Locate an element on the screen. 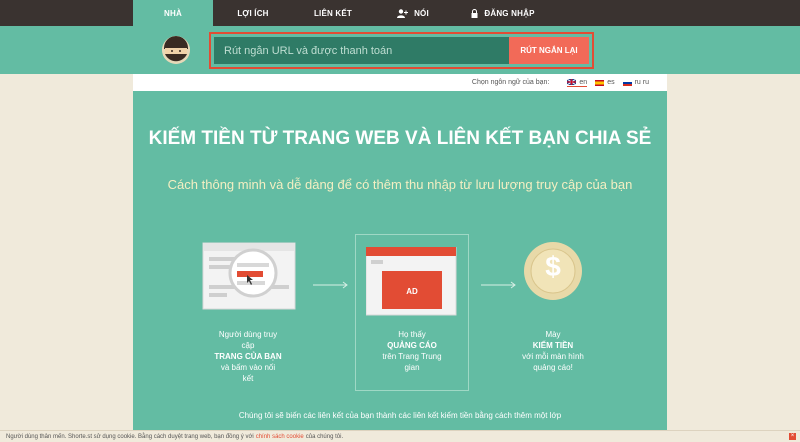 The image size is (800, 442). step-browse-illustration is located at coordinates (251, 276).